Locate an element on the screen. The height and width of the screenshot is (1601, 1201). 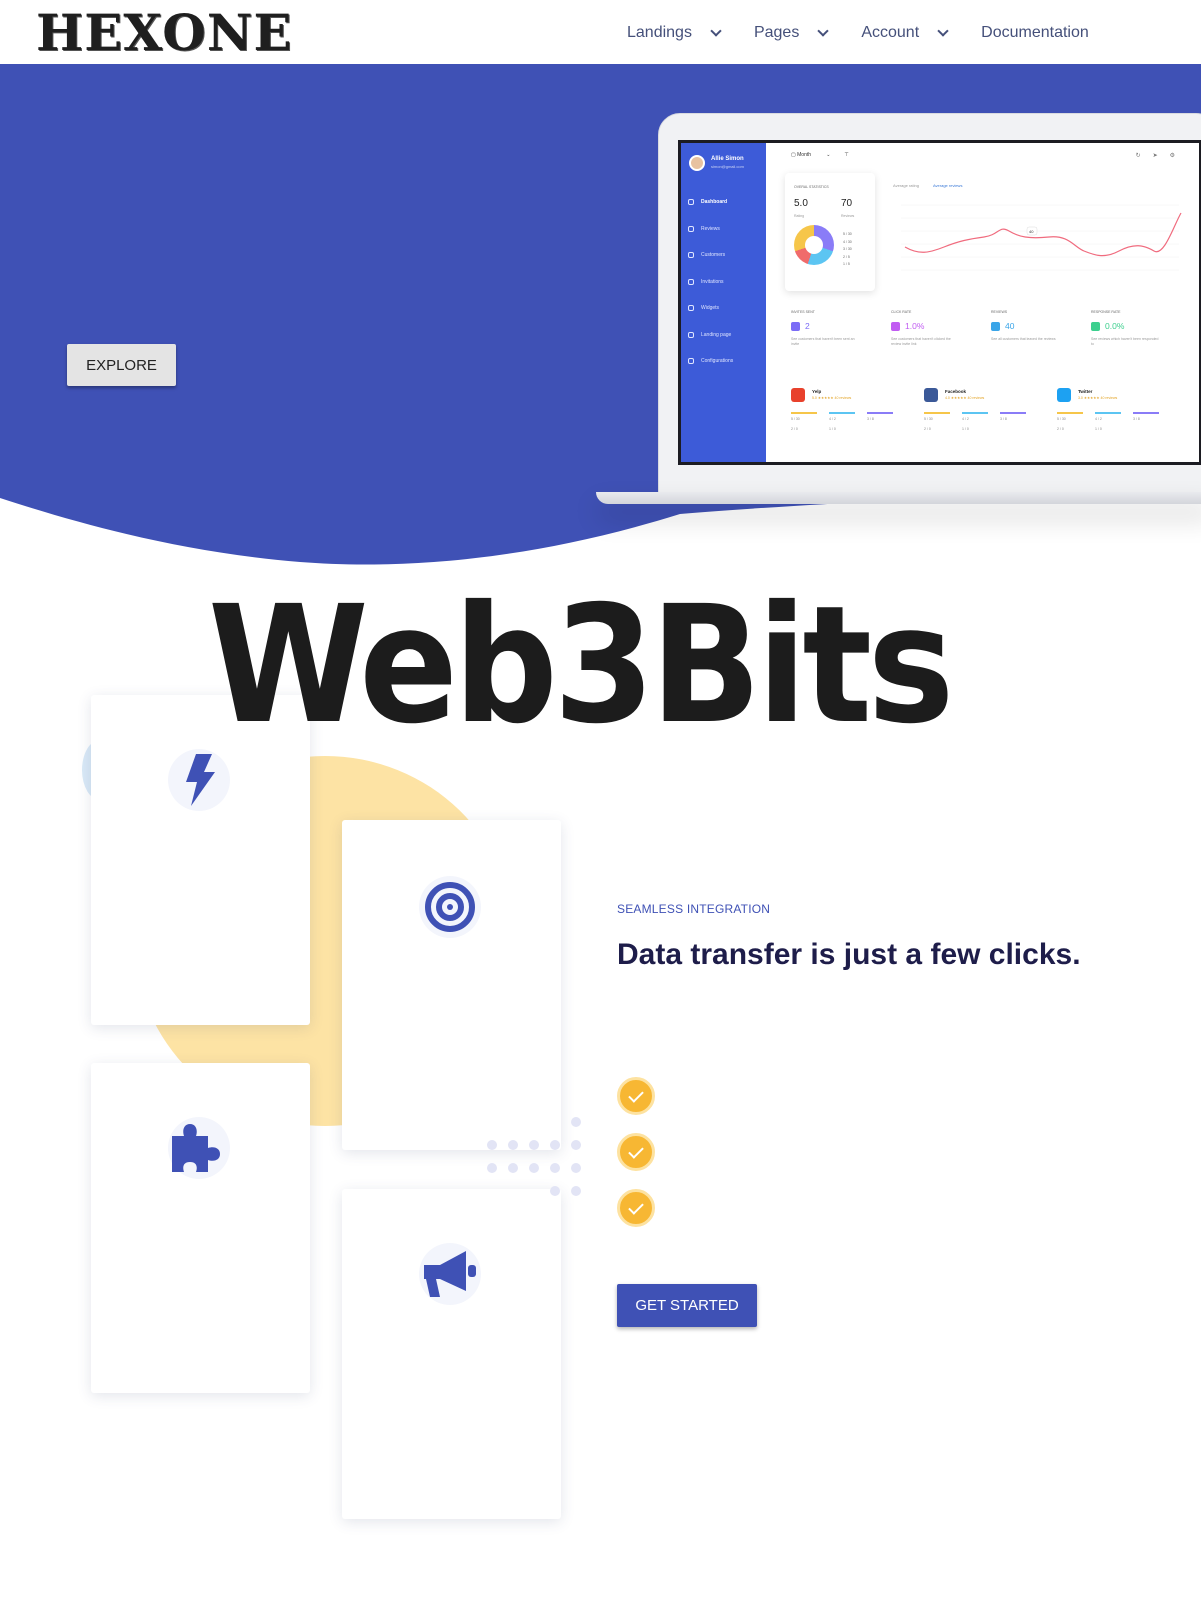
brand-logo: HEXONE is located at coordinates (164, 33).